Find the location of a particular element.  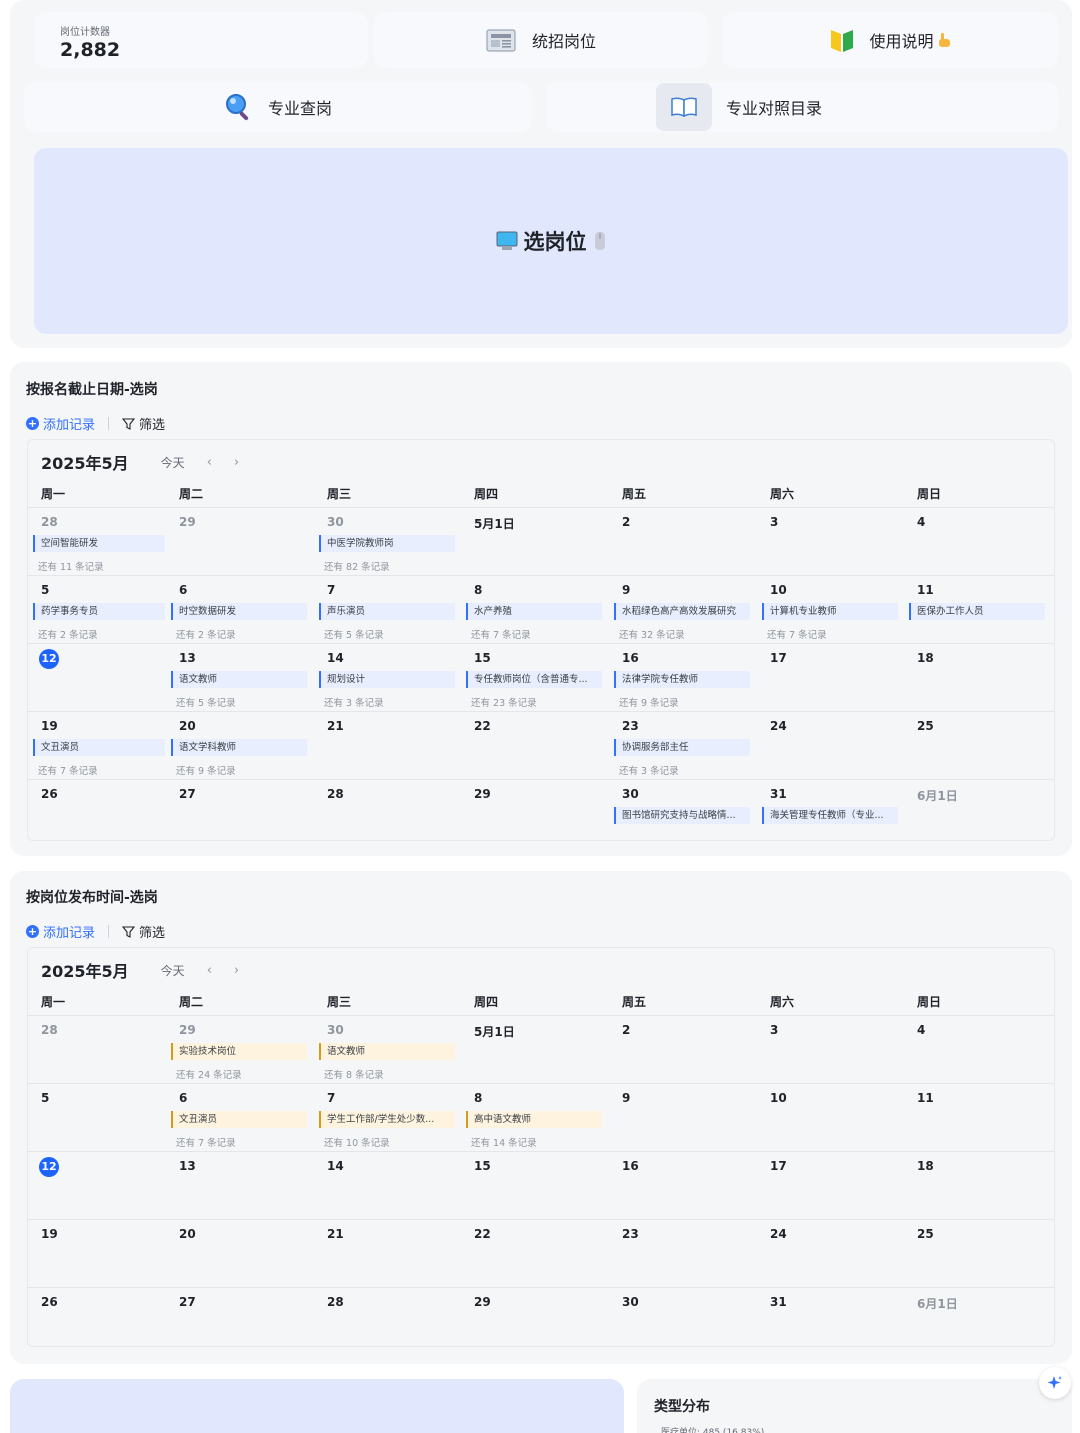

day-number: 8 is located at coordinates (478, 590).